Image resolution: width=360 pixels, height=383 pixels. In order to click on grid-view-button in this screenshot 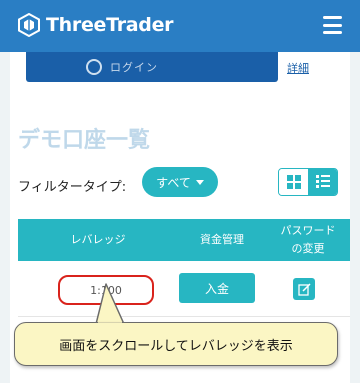, I will do `click(293, 182)`.